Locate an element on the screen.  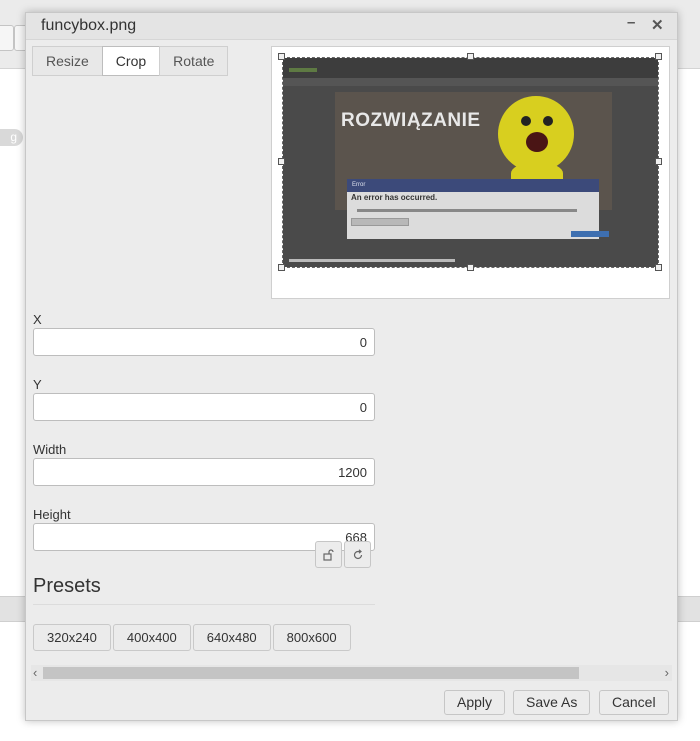
apply-button: Apply is located at coordinates (475, 702).